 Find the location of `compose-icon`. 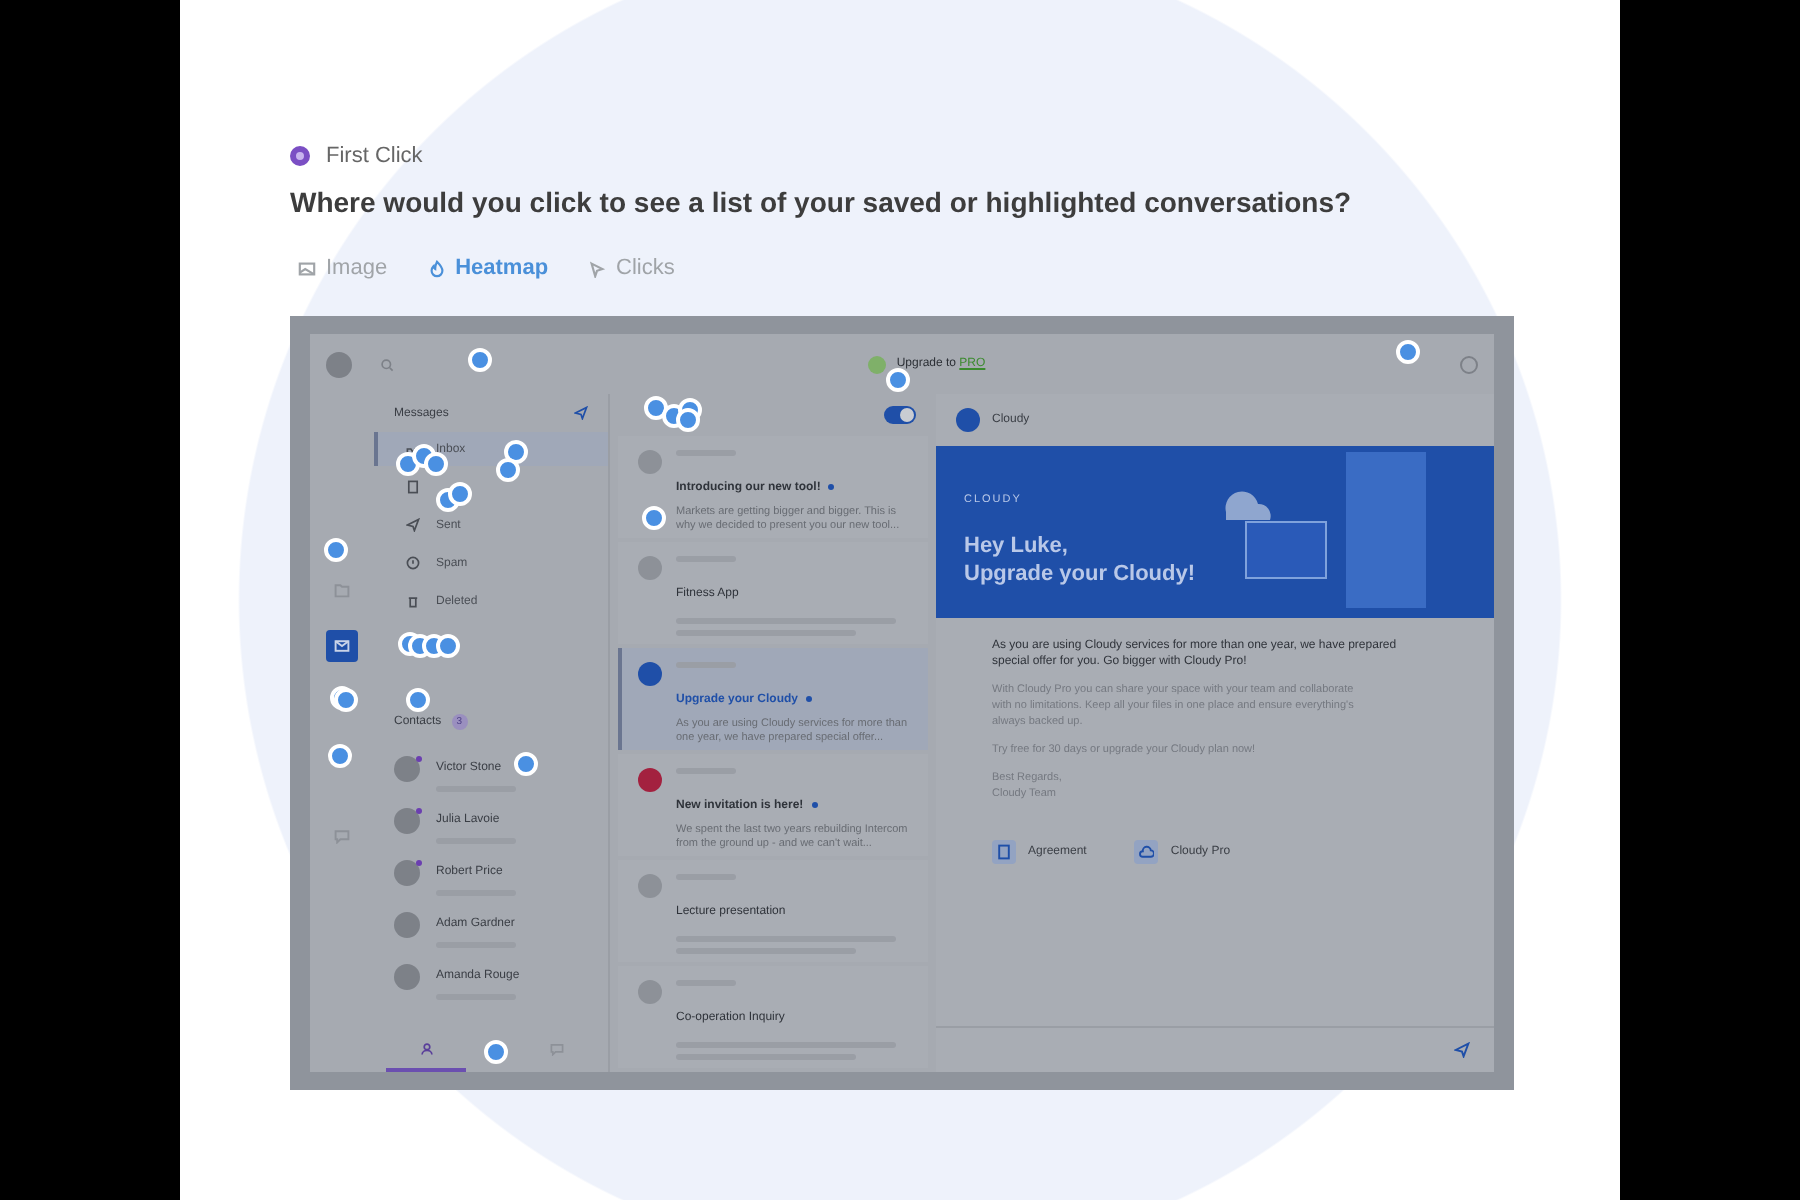

compose-icon is located at coordinates (581, 413).